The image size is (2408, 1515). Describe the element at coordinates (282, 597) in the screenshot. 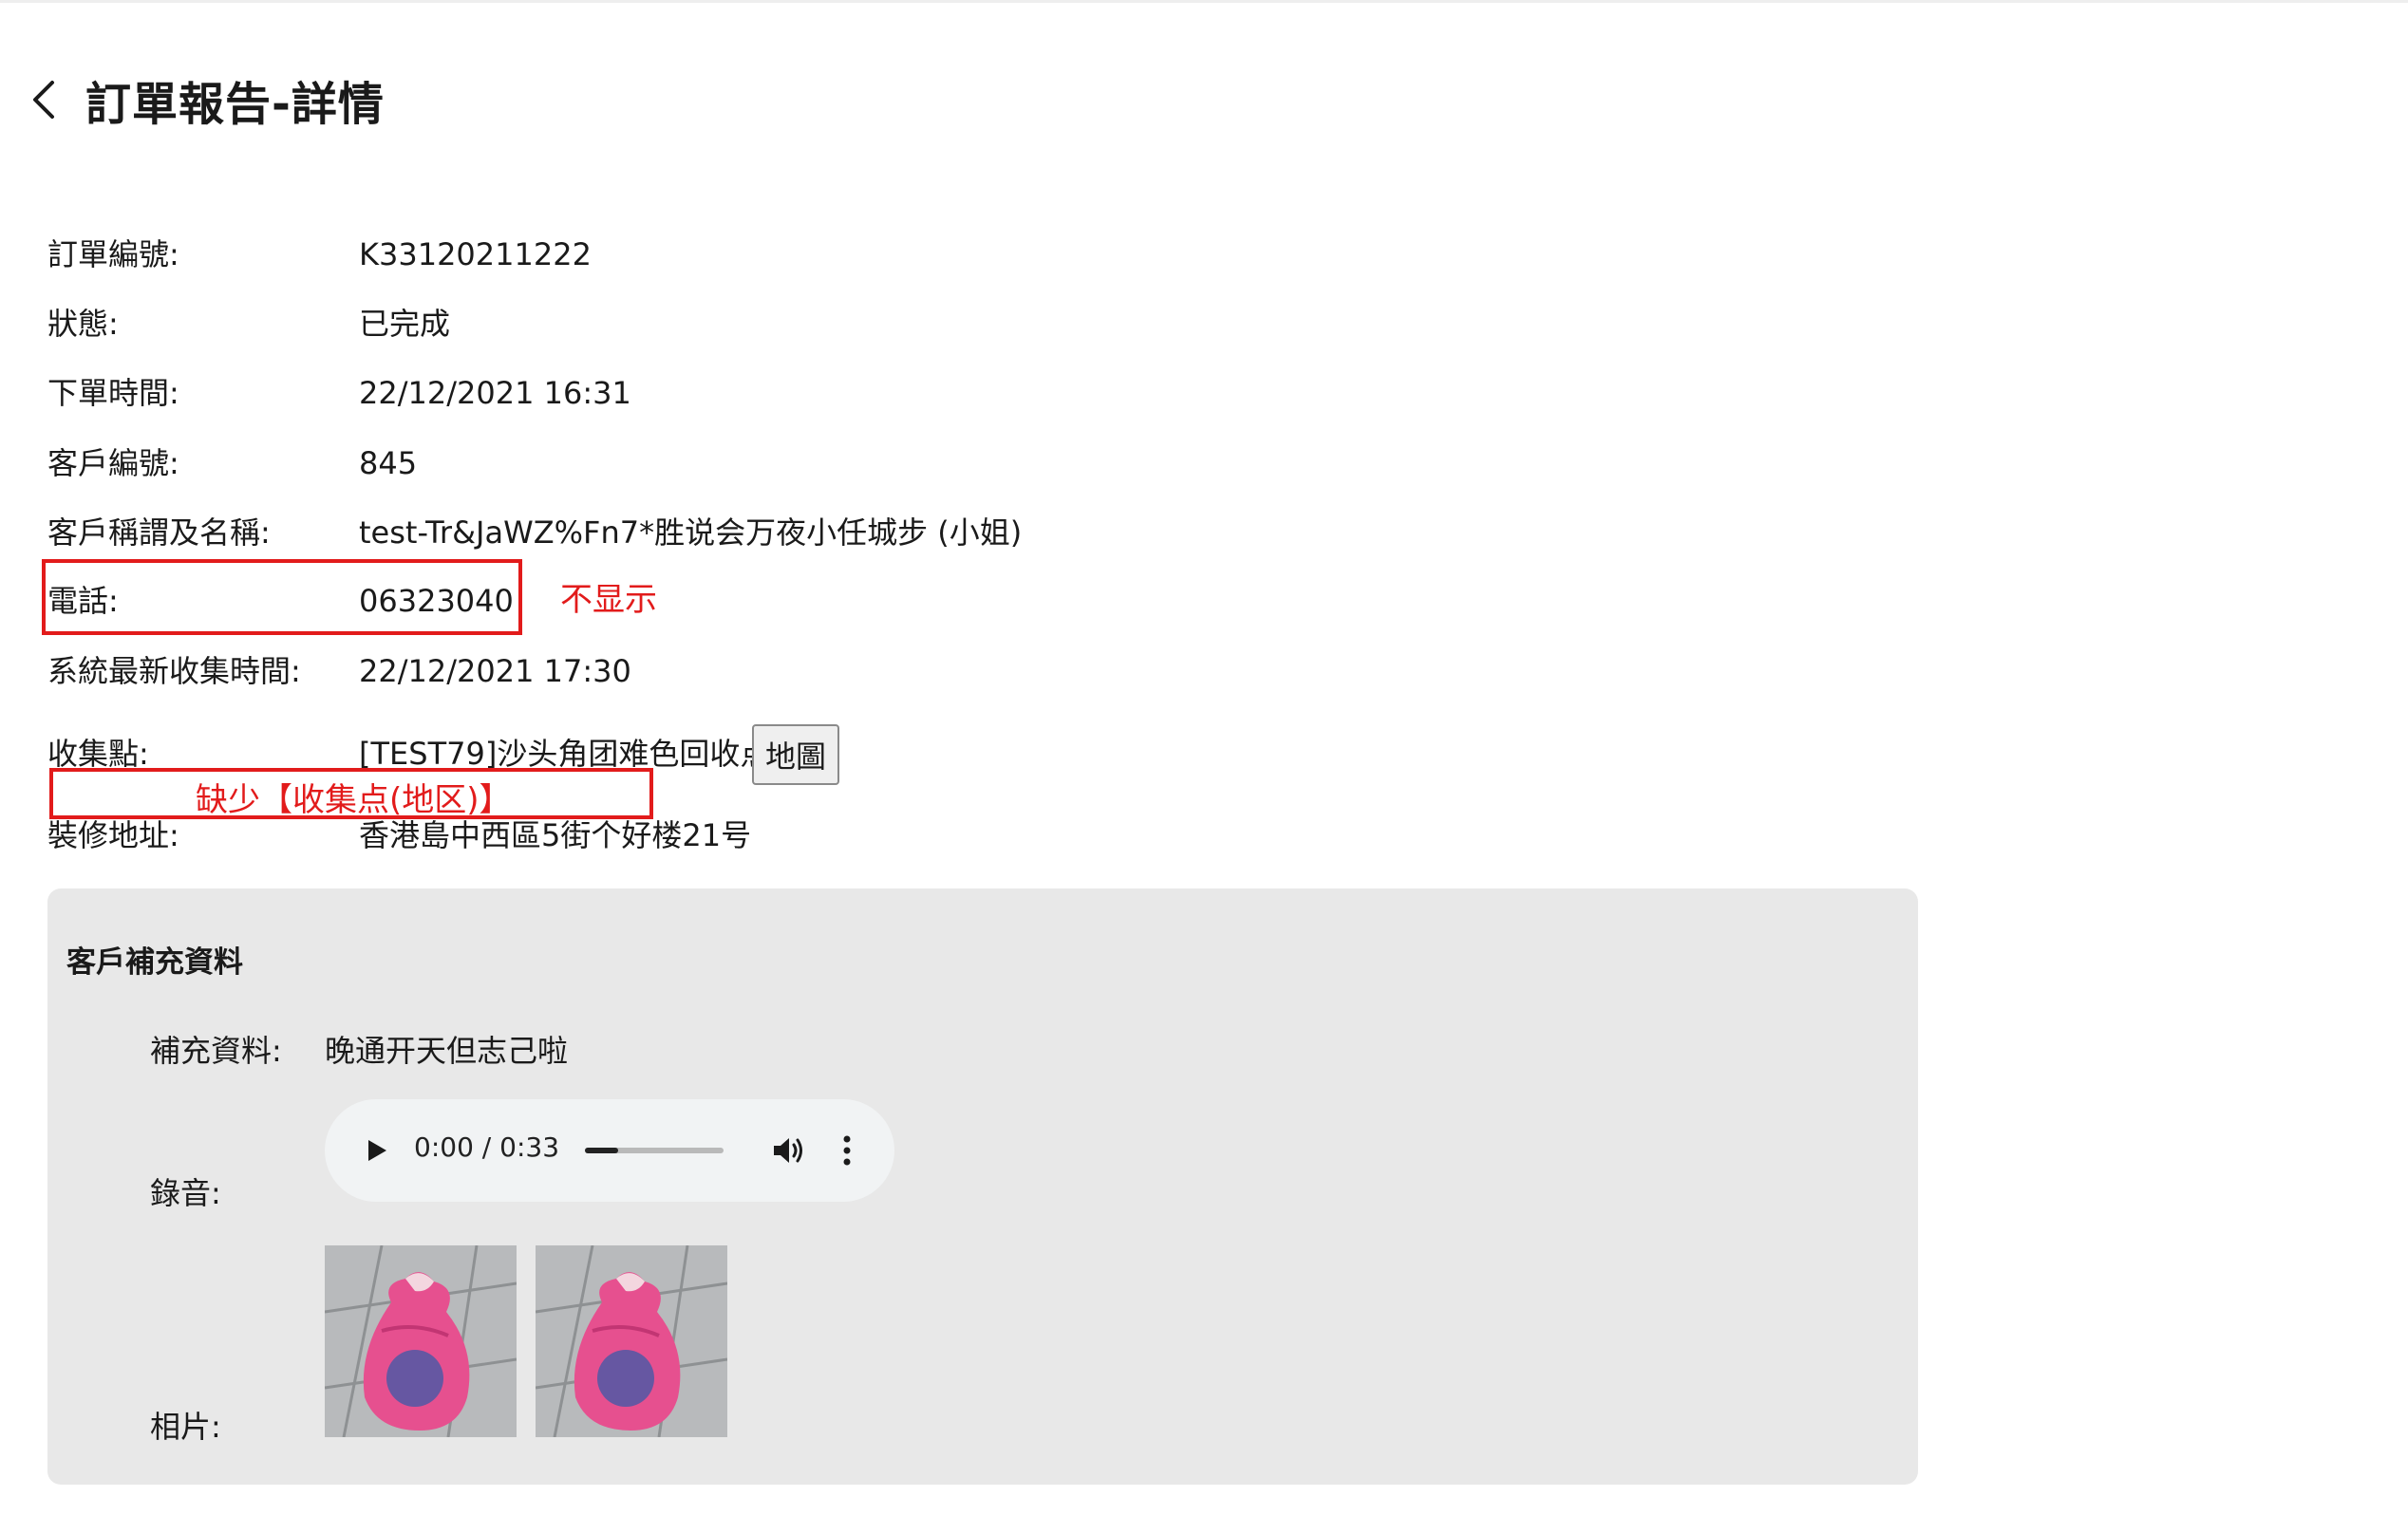

I see `phone-annotation-box` at that location.